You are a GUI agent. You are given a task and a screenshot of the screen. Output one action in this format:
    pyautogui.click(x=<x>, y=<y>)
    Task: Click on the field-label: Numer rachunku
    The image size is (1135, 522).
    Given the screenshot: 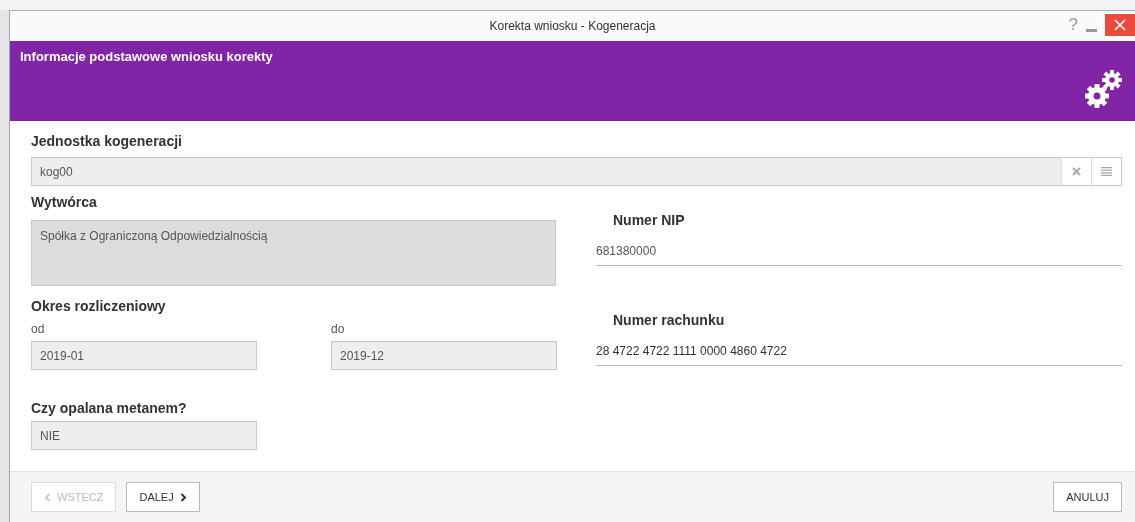 What is the action you would take?
    pyautogui.click(x=669, y=320)
    